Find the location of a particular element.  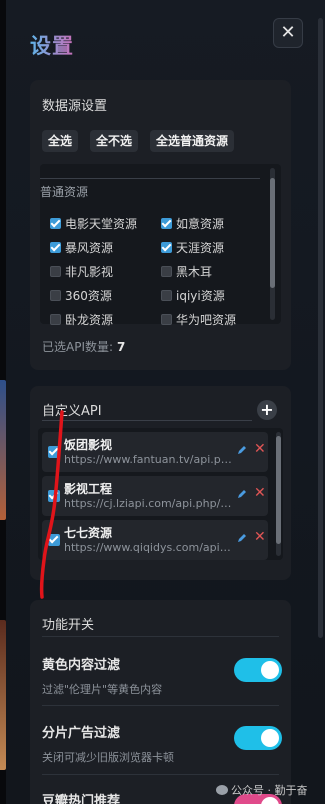

red-annotation-stroke is located at coordinates (51, 504).